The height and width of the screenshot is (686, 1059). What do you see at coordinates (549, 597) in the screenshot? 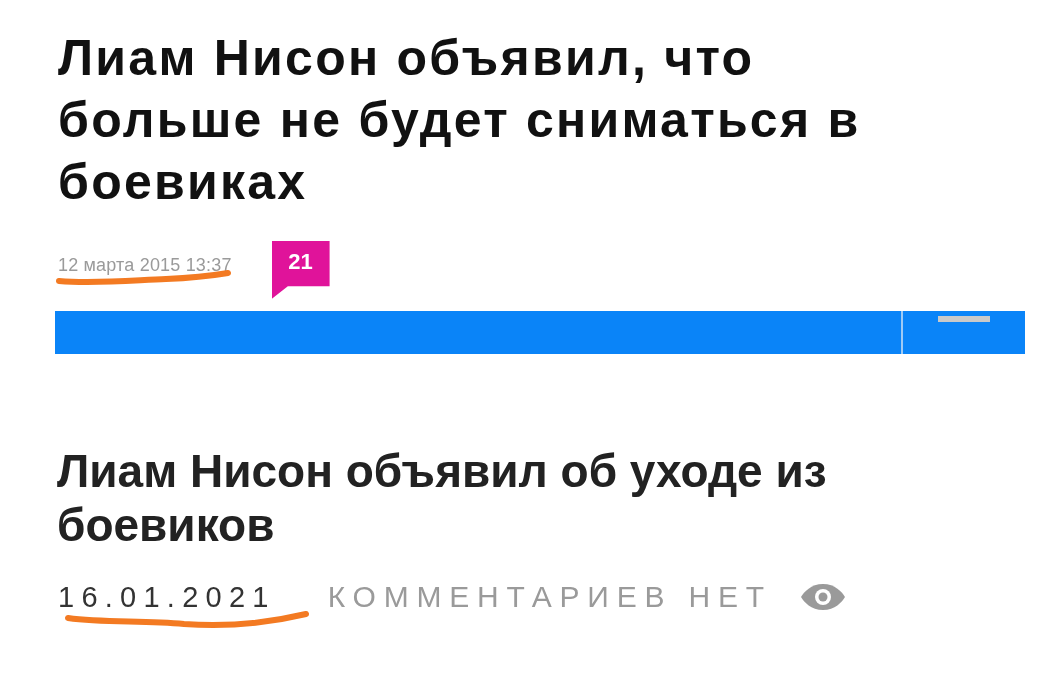
I see `comments-count: КОММЕНТАРИЕВ НЕТ` at bounding box center [549, 597].